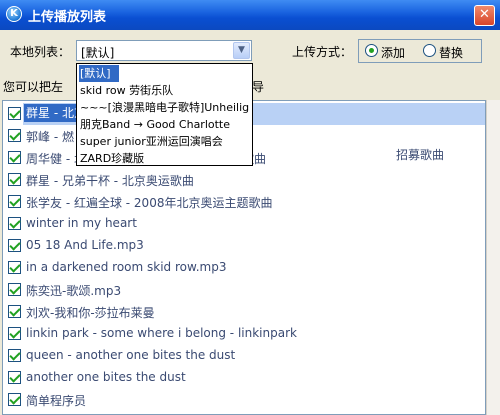 Image resolution: width=500 pixels, height=415 pixels. What do you see at coordinates (106, 377) in the screenshot?
I see `song-title: another one bites the dust` at bounding box center [106, 377].